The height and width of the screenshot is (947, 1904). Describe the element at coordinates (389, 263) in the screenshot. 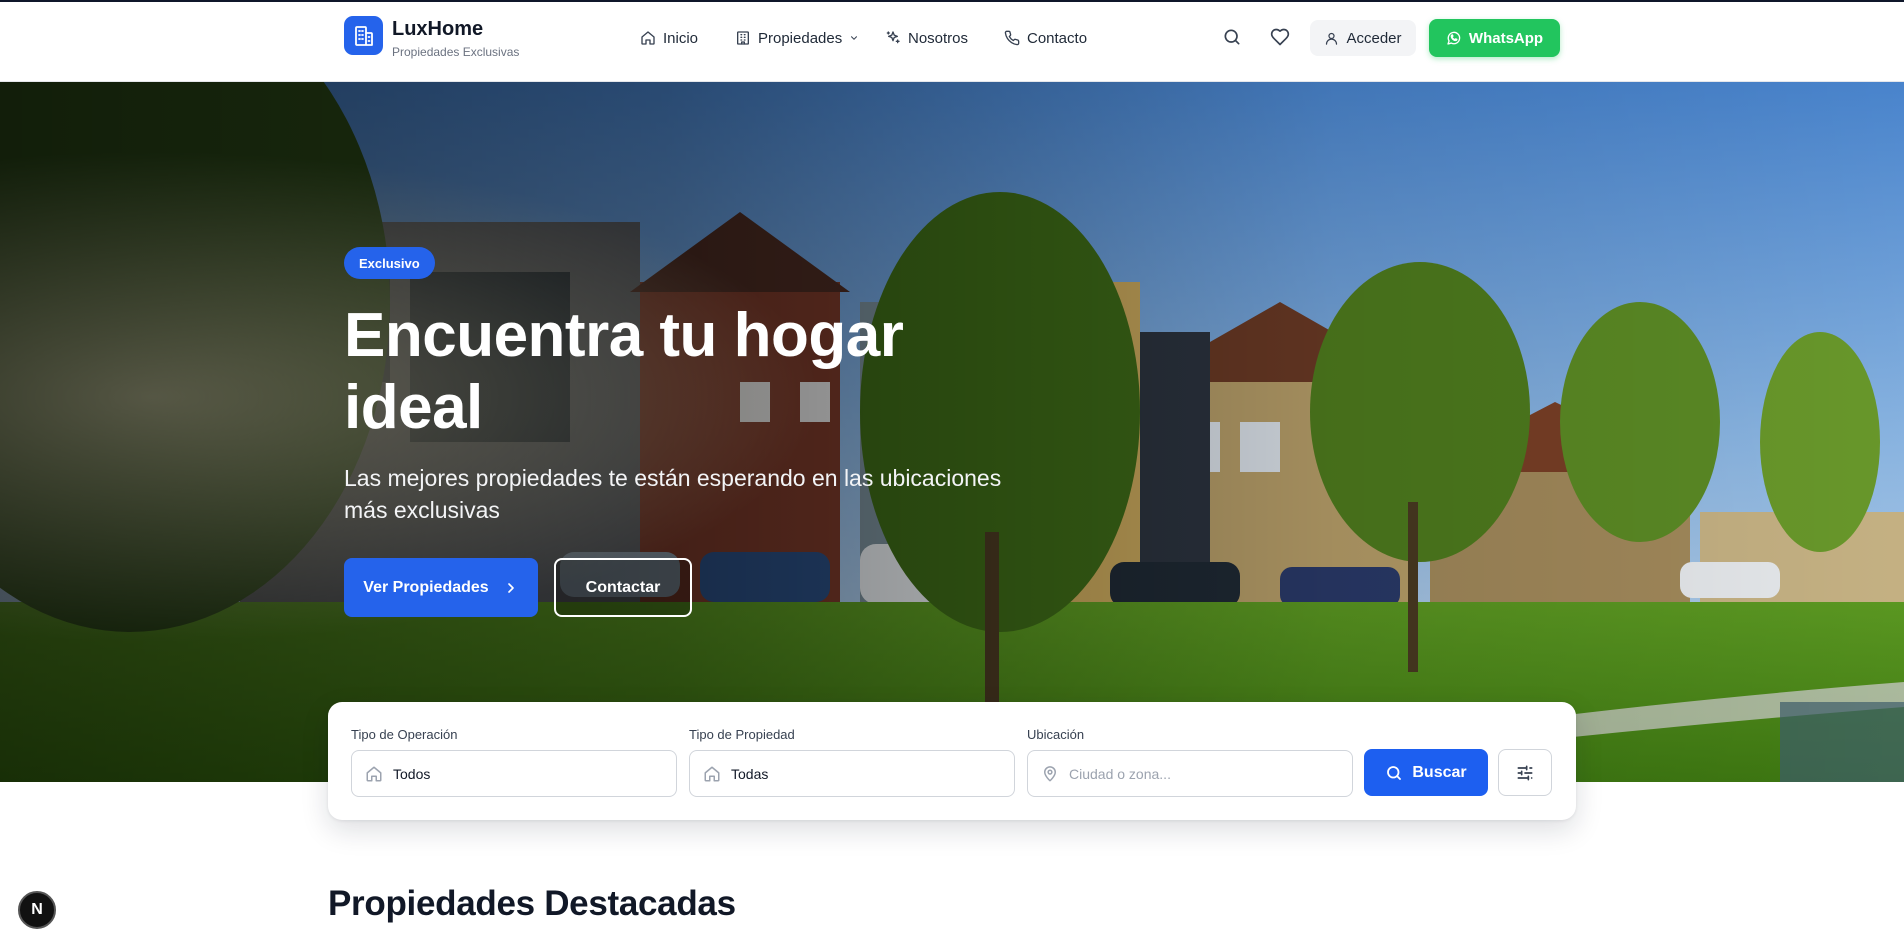

I see `exclusive-badge: Exclusivo` at that location.